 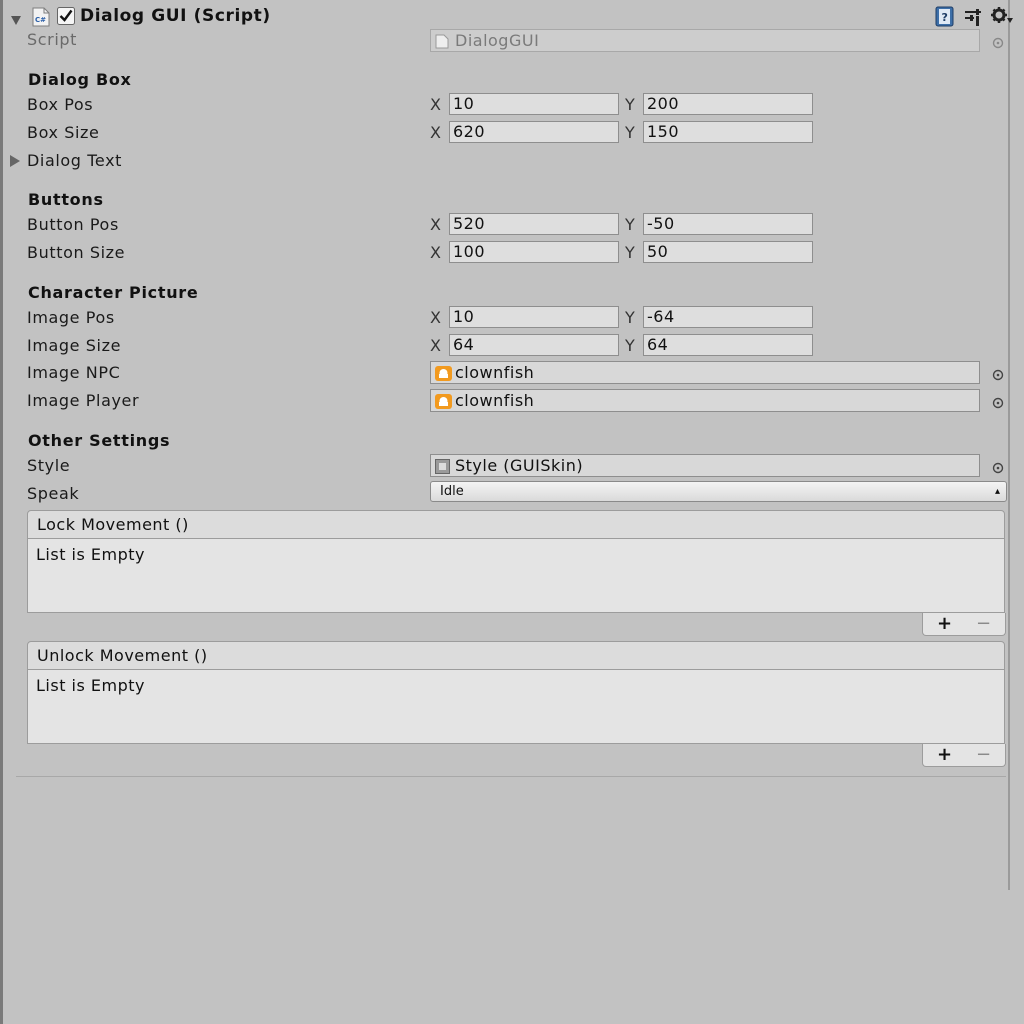 I want to click on box-pos-x-field: 10, so click(x=534, y=104).